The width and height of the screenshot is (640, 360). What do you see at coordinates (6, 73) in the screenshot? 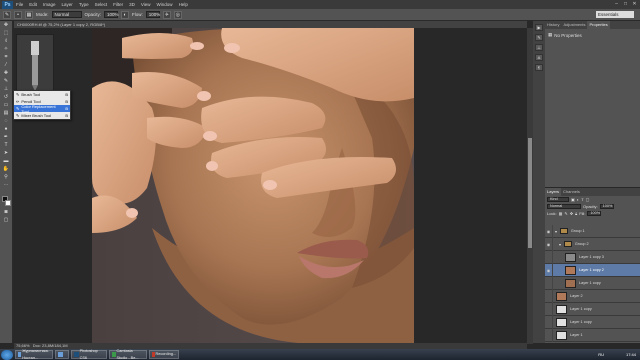
I see `healing-tool-icon: ✚` at bounding box center [6, 73].